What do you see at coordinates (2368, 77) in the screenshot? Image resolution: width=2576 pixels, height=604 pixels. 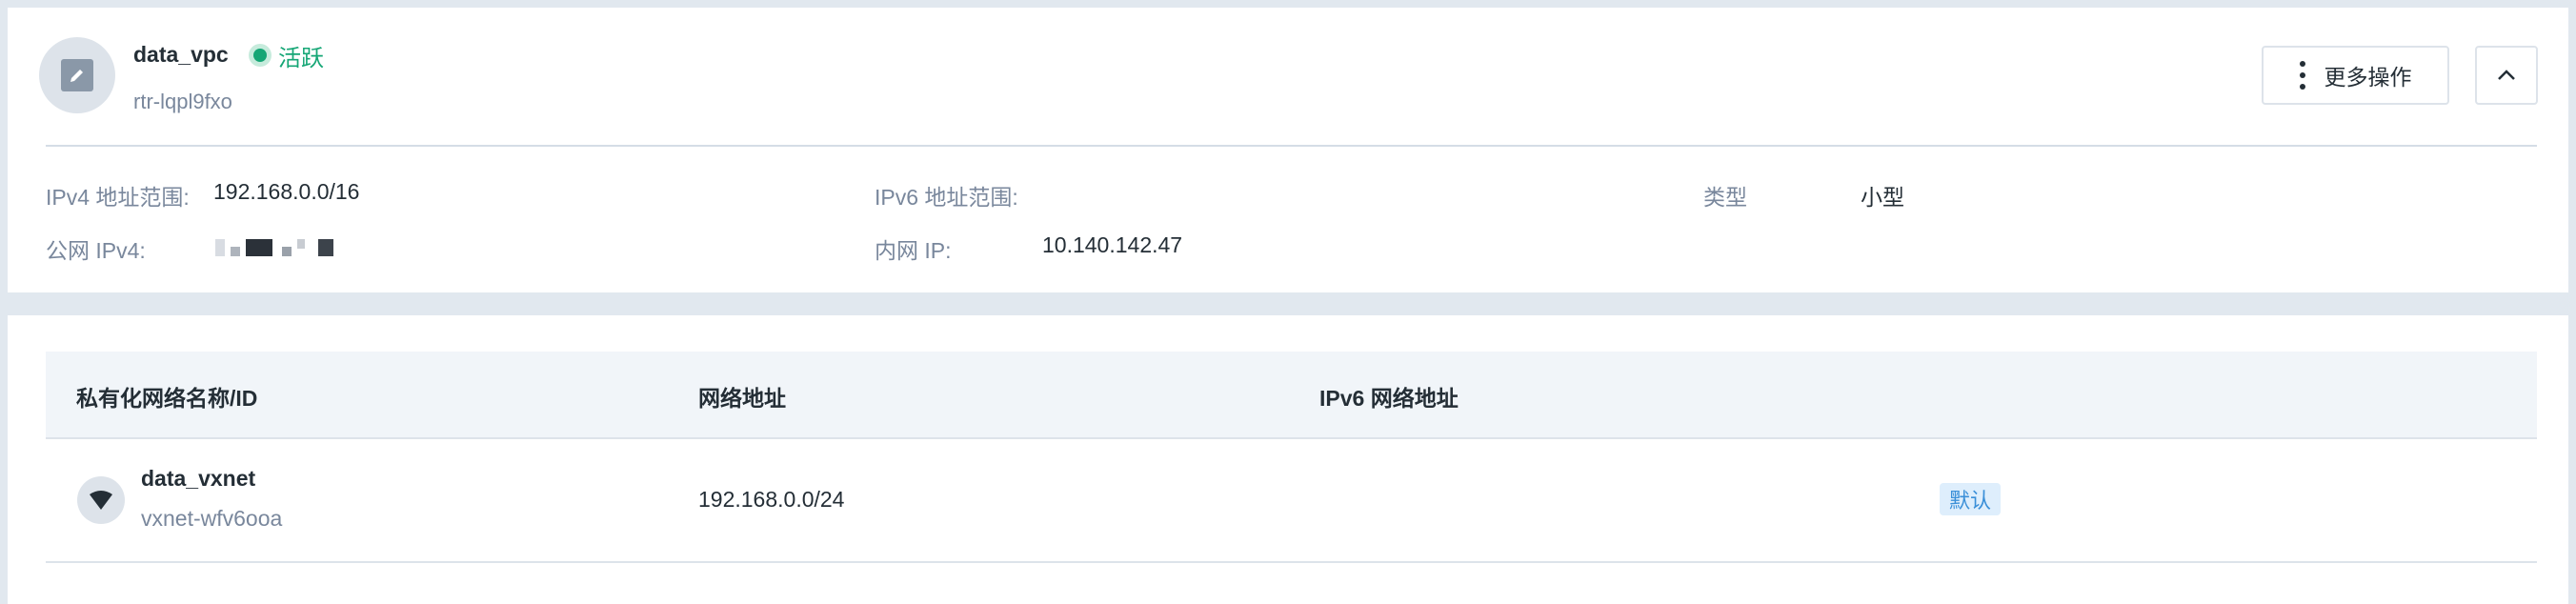 I see `more-actions-label: 更多操作` at bounding box center [2368, 77].